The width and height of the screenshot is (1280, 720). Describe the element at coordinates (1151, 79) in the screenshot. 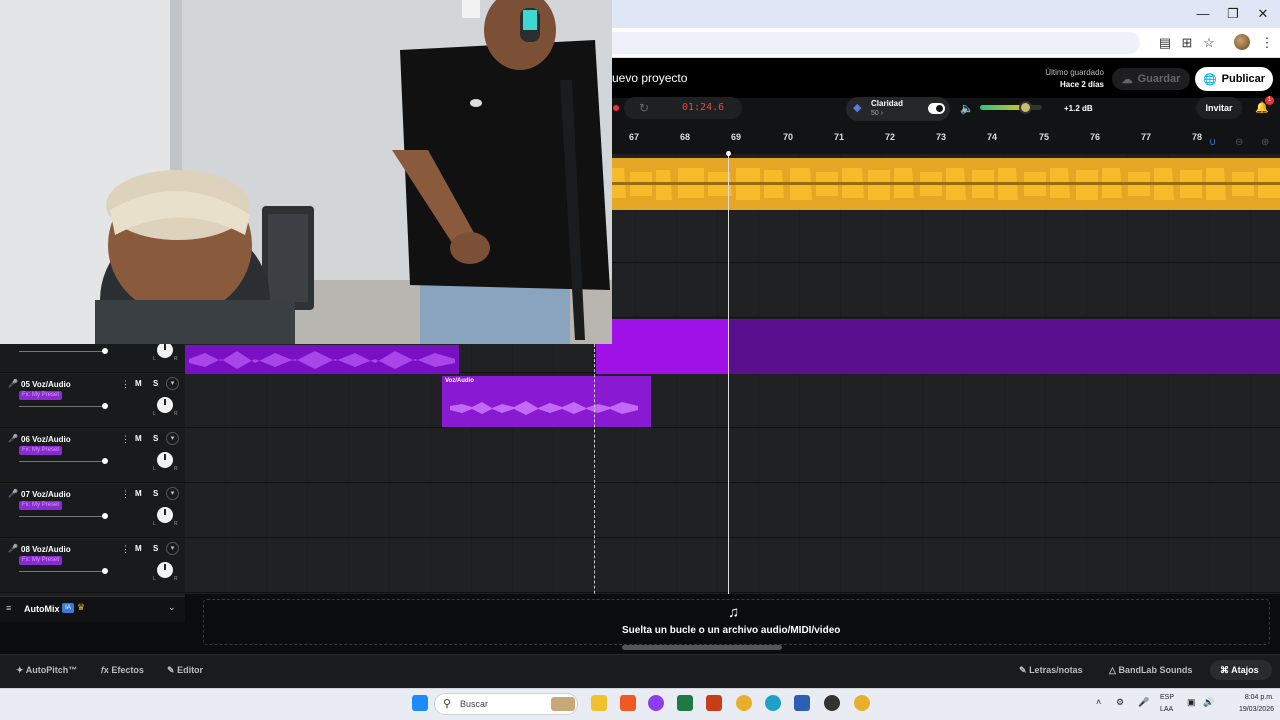

I see `save-button: ☁ Guardar` at that location.